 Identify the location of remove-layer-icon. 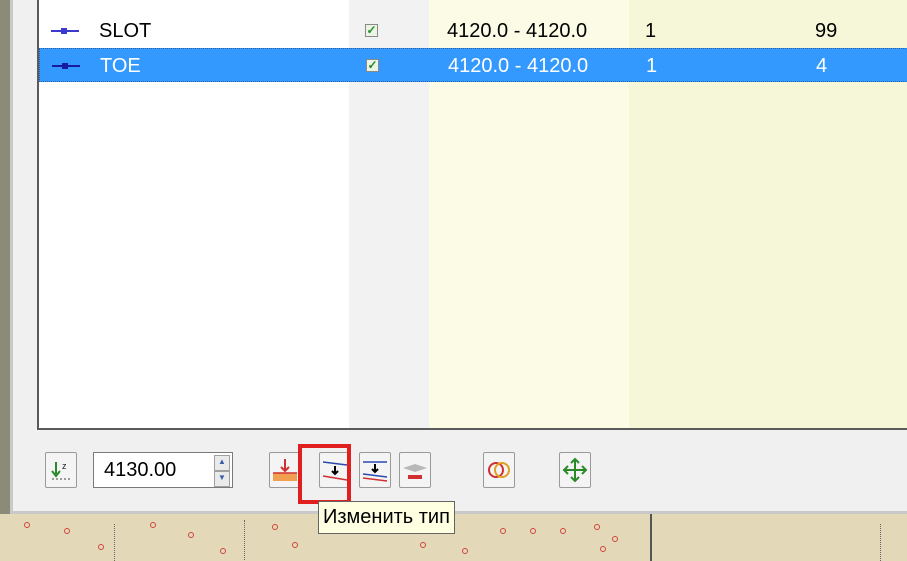
(415, 471).